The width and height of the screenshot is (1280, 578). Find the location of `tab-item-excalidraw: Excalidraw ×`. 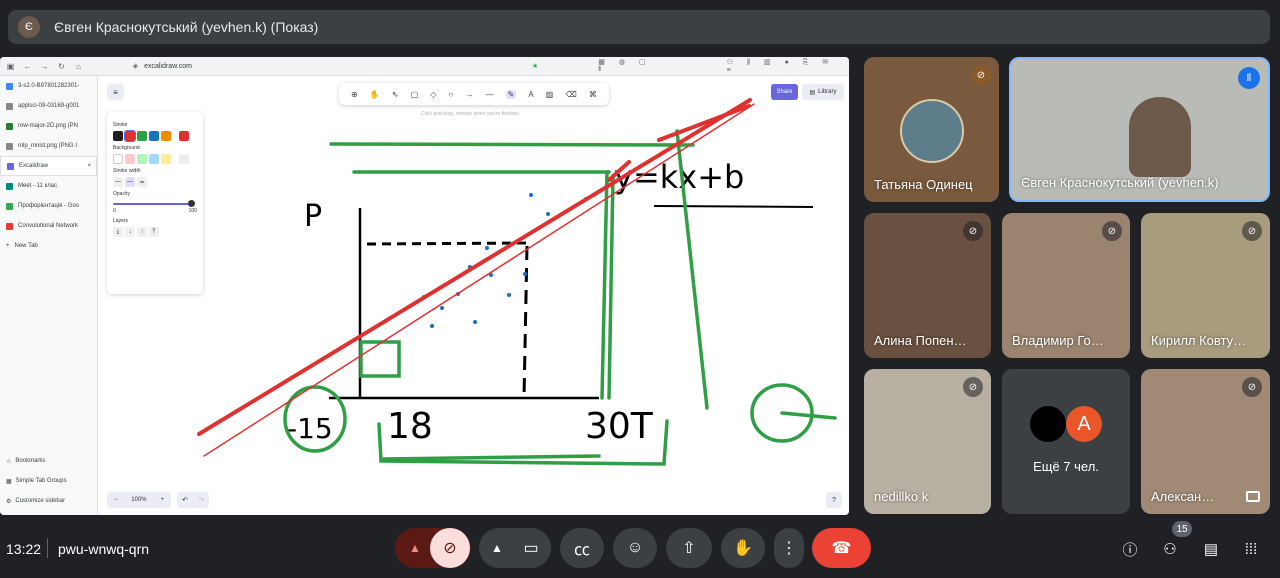

tab-item-excalidraw: Excalidraw × is located at coordinates (48, 166).